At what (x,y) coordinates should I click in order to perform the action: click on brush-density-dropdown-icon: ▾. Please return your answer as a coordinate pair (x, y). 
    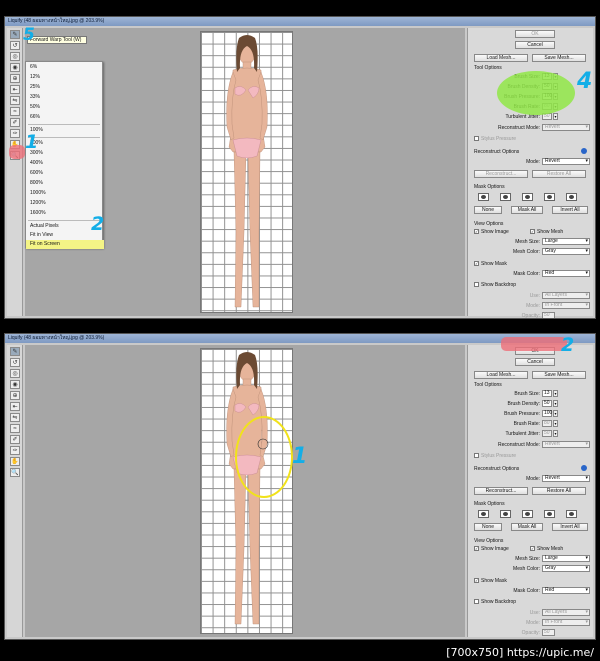
    Looking at the image, I should click on (555, 403).